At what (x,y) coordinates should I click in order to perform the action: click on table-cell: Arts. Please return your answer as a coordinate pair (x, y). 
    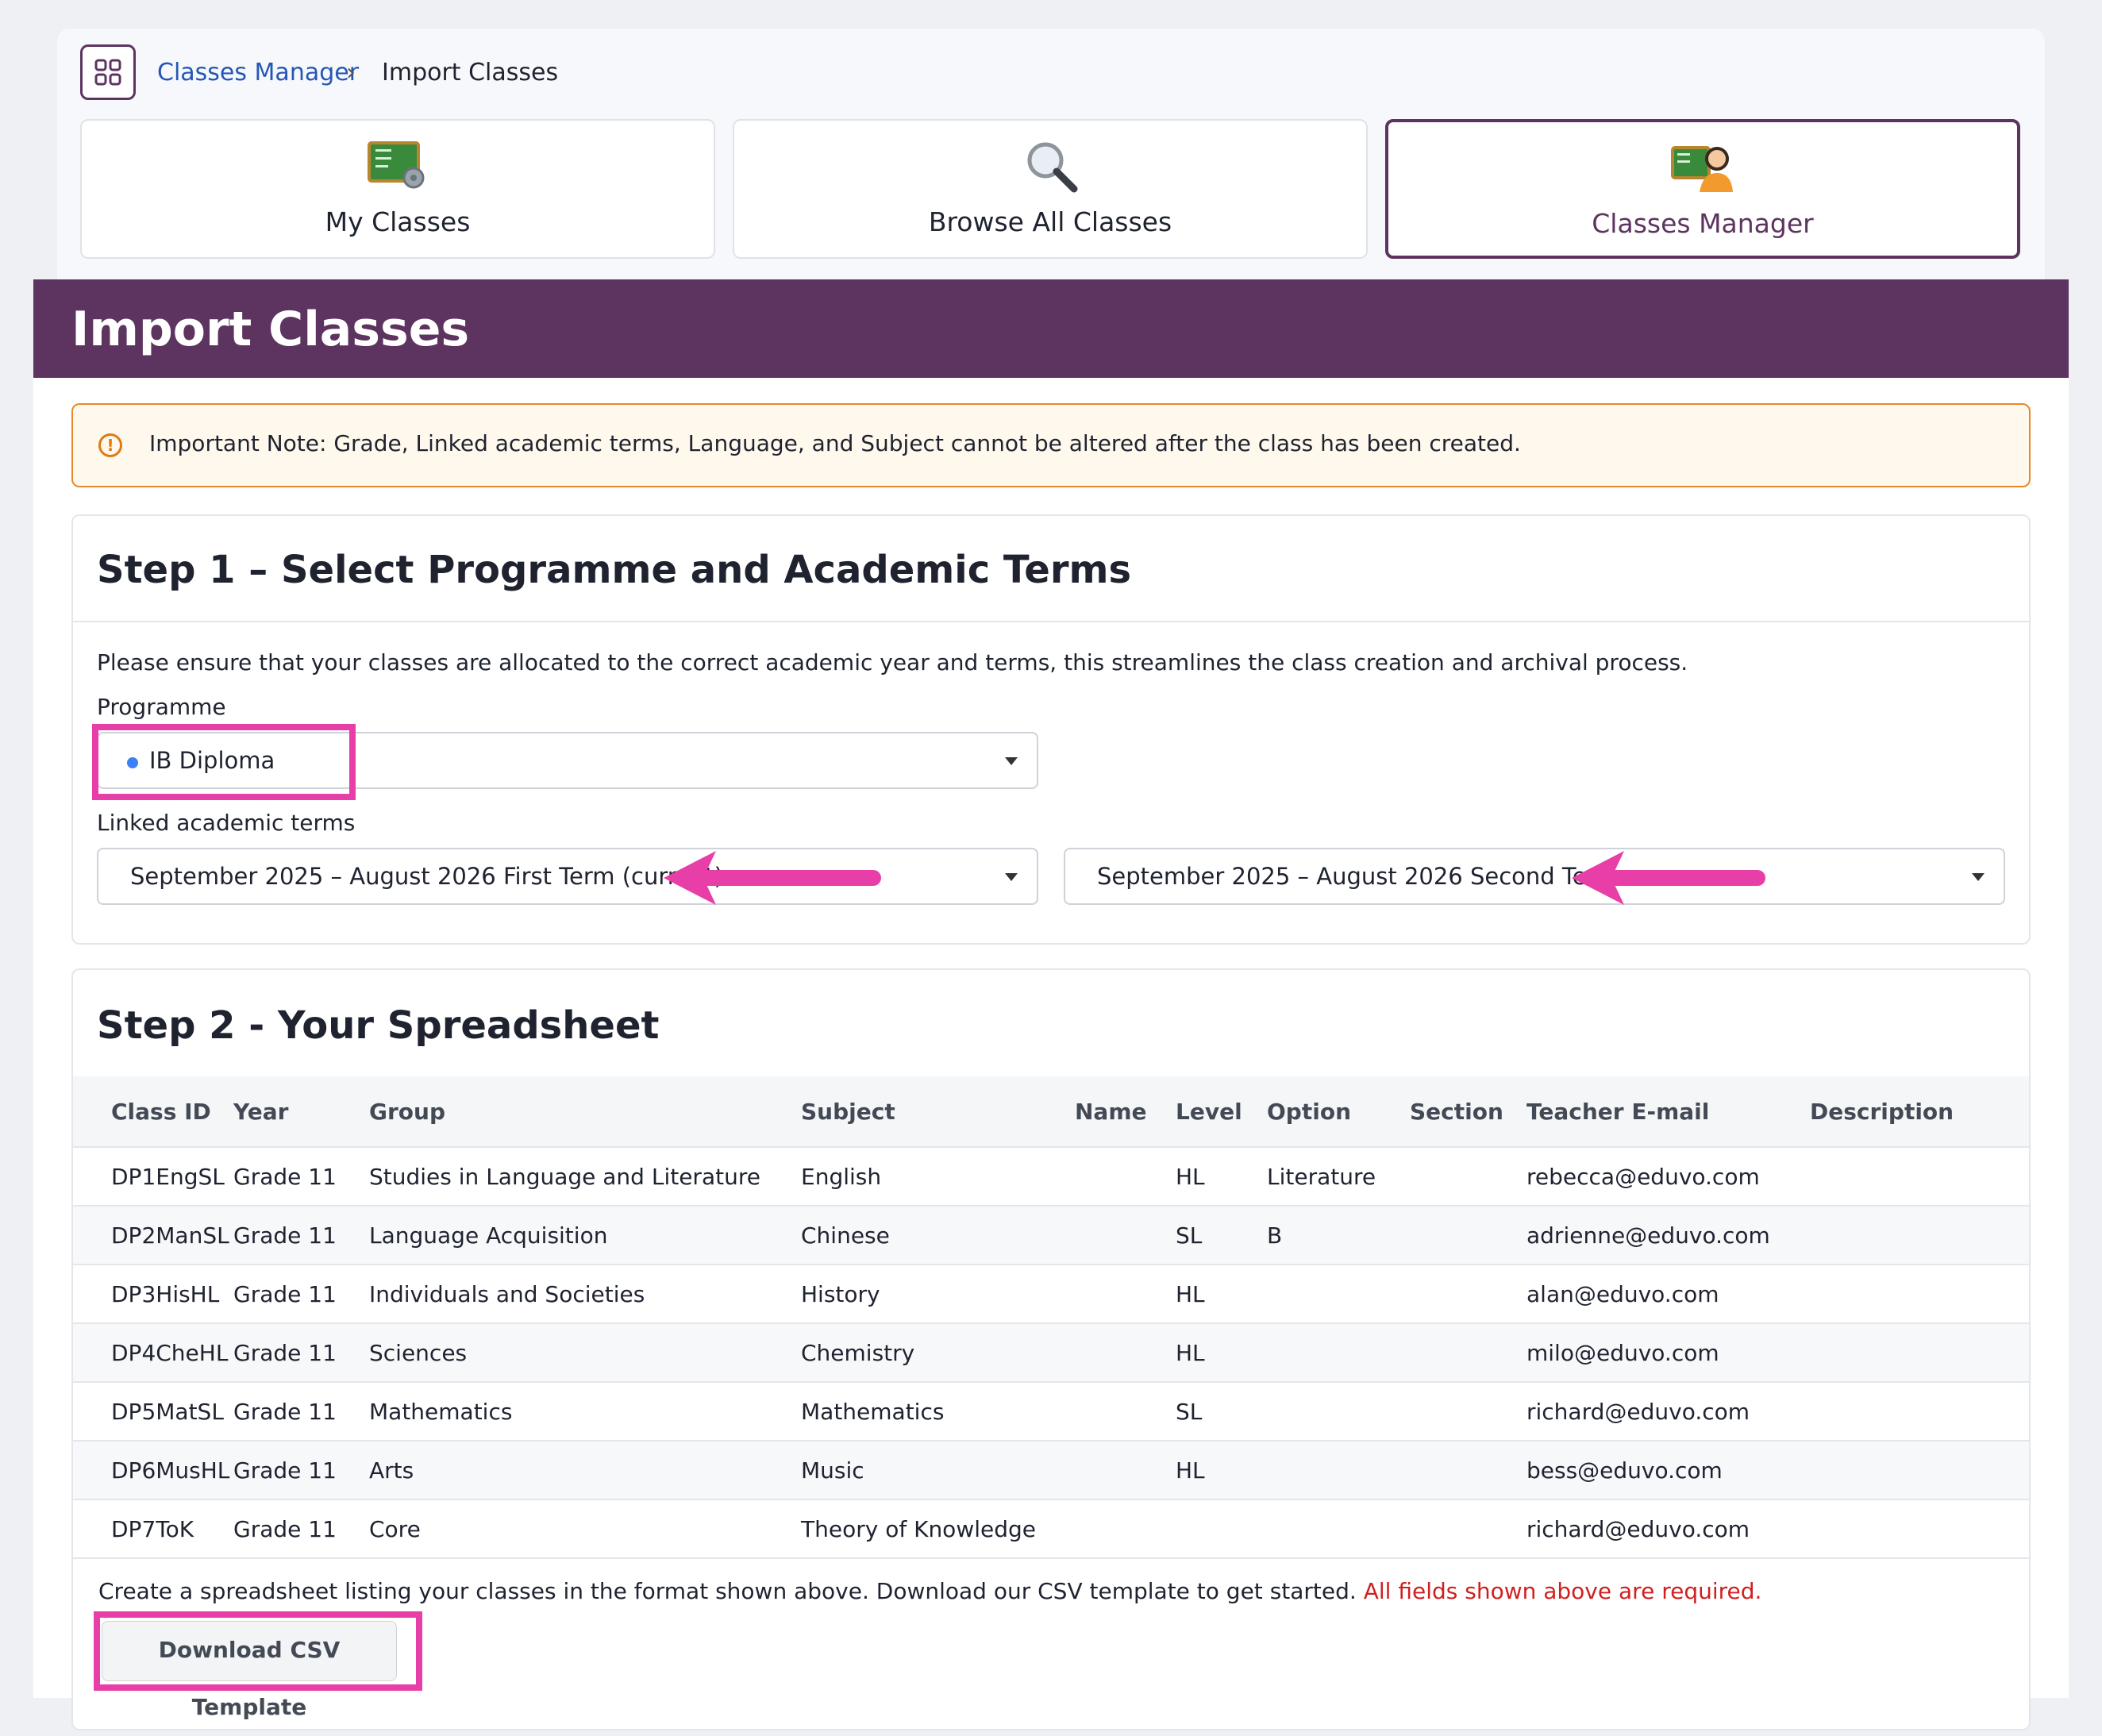
    Looking at the image, I should click on (585, 1470).